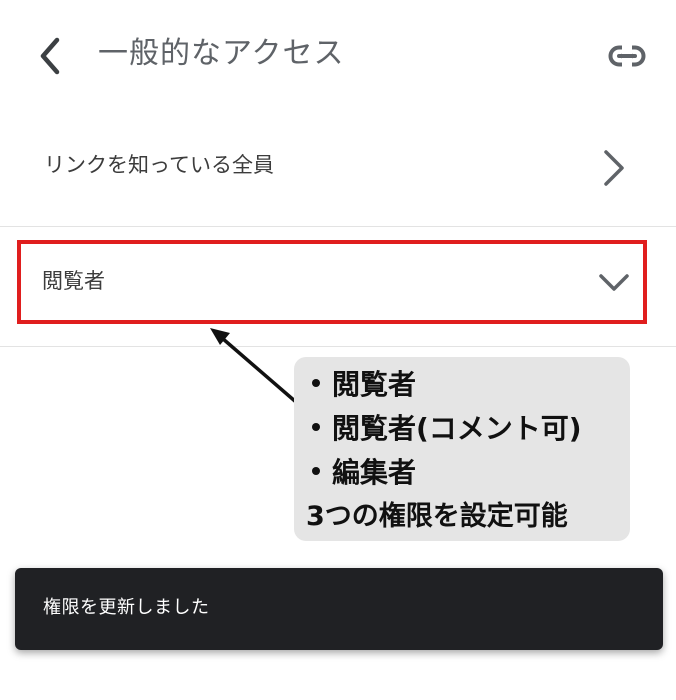 This screenshot has width=676, height=700. I want to click on role-selected-label: 閲覧者, so click(73, 281).